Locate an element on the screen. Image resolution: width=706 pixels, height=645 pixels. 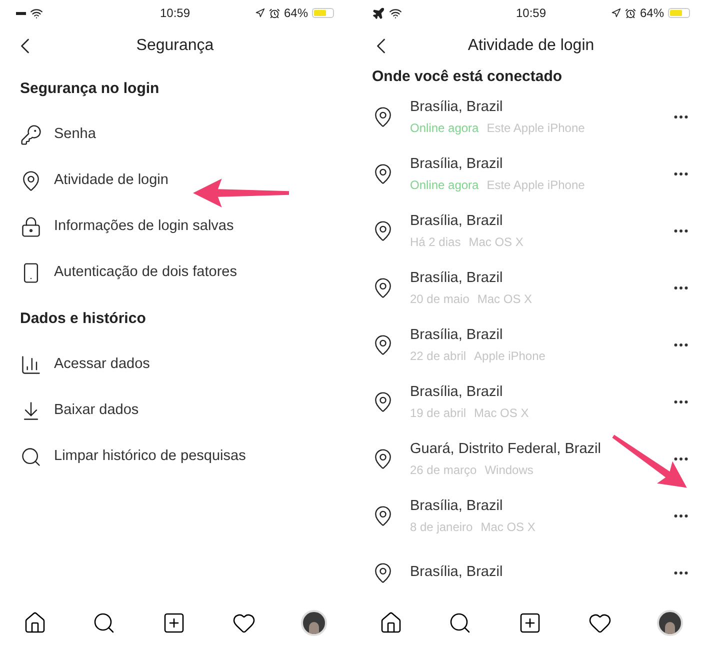
session-item: Guará, Distrito Federal, Brazil 26 de março Windows is located at coordinates (531, 459).